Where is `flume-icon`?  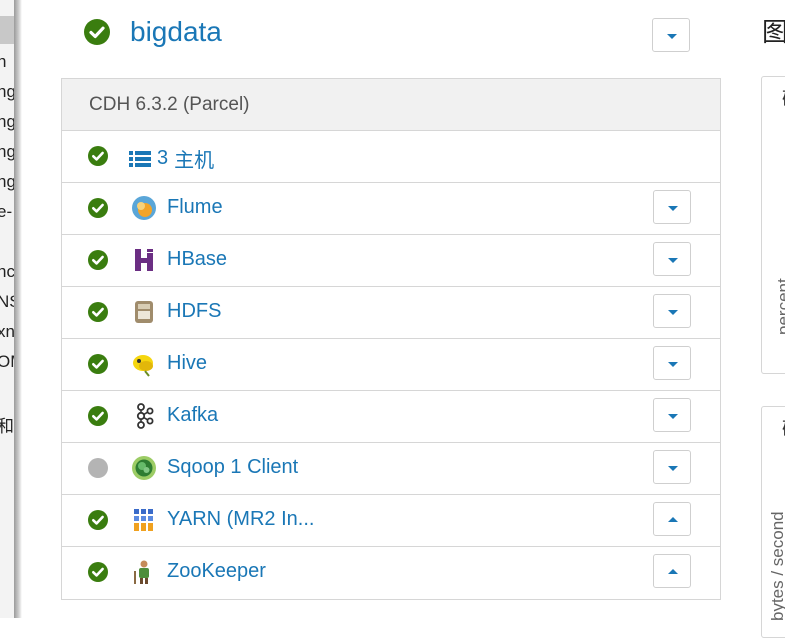 flume-icon is located at coordinates (144, 208).